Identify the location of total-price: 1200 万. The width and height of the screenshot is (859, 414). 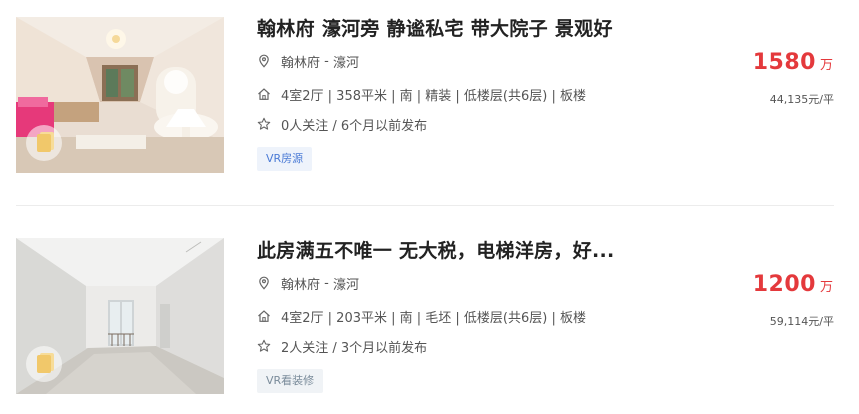
(793, 284).